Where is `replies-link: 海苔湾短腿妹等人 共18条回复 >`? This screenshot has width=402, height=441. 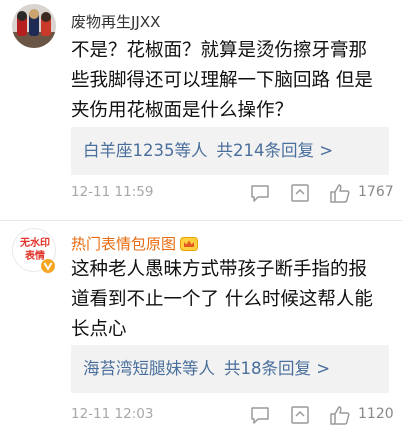
replies-link: 海苔湾短腿妹等人 共18条回复 > is located at coordinates (230, 369).